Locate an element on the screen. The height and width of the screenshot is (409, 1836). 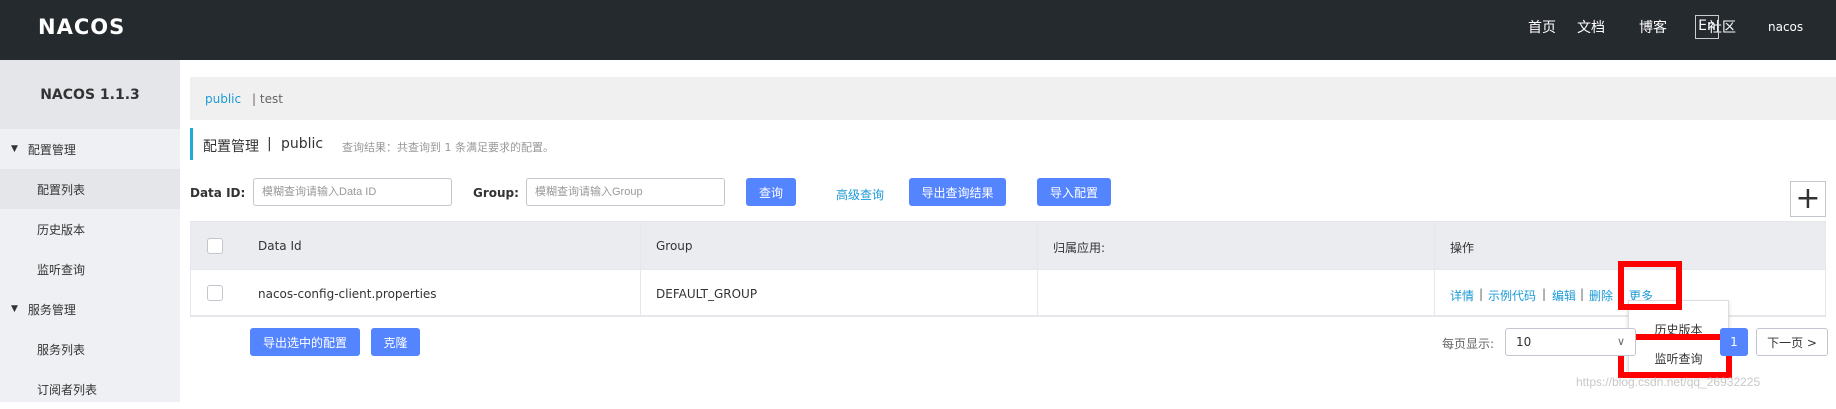
sidebar-group-label: 配置管理 is located at coordinates (51, 149).